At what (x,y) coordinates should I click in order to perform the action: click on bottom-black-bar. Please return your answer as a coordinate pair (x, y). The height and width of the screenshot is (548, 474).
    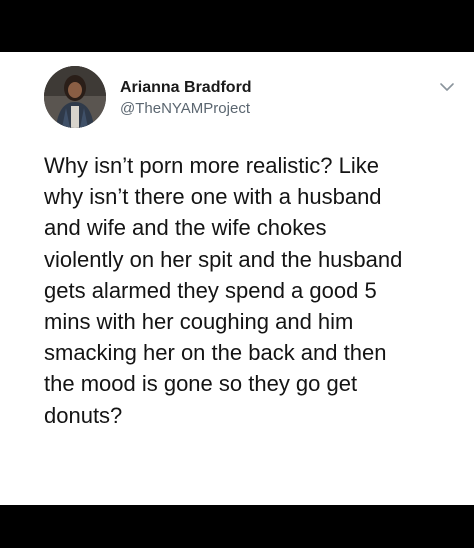
    Looking at the image, I should click on (237, 526).